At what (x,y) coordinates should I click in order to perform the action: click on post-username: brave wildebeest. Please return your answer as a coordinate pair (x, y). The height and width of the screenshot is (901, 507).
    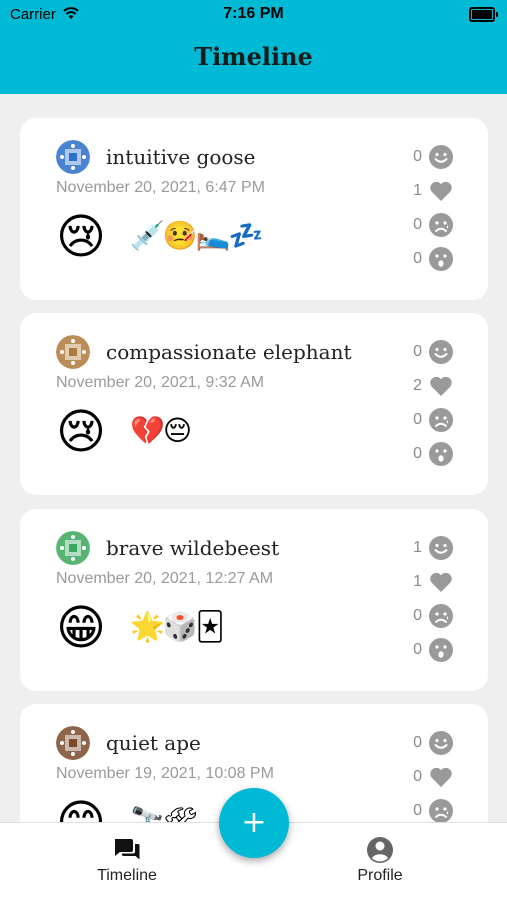
    Looking at the image, I should click on (192, 548).